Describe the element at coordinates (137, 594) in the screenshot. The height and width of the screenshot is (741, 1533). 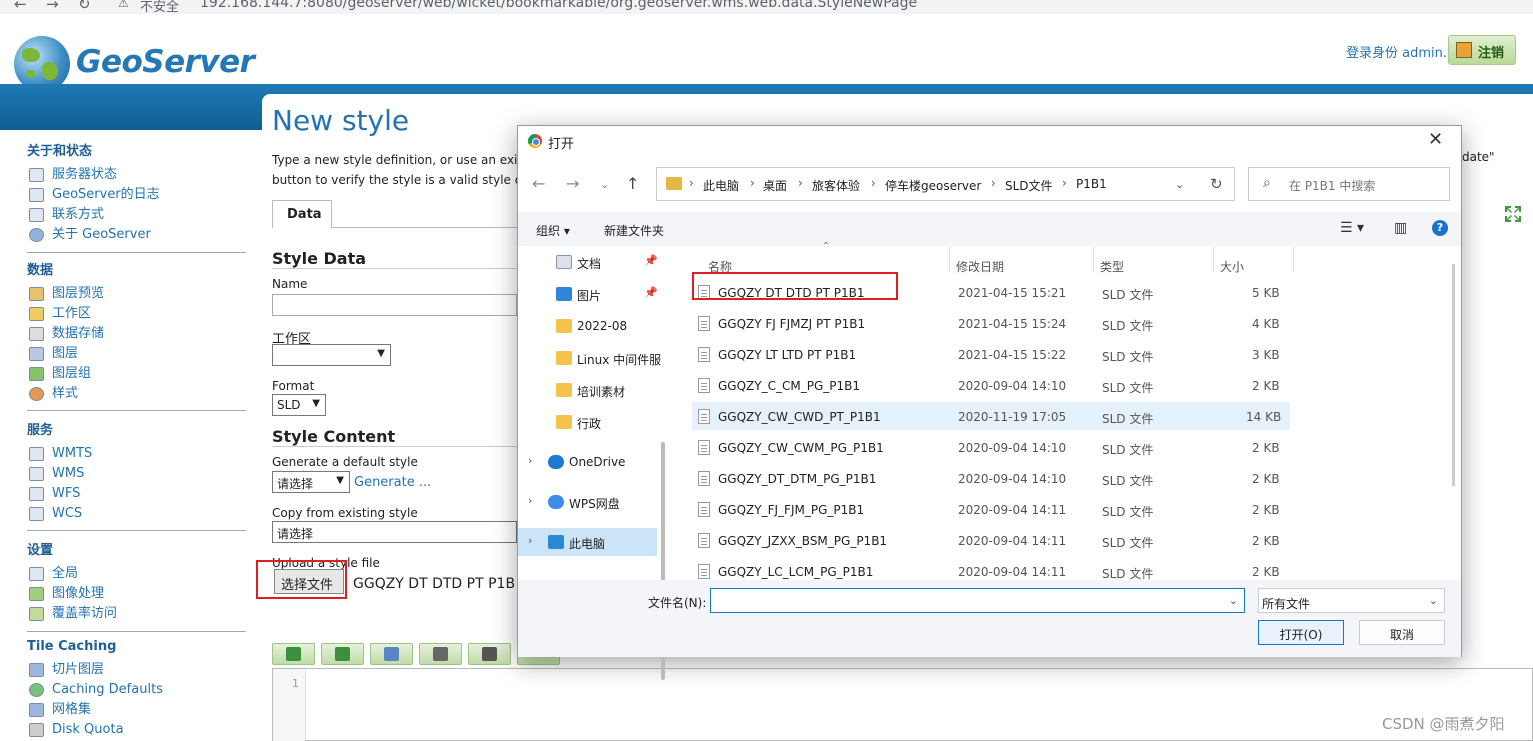
I see `sidebar-item-image-processing: 图像处理` at that location.